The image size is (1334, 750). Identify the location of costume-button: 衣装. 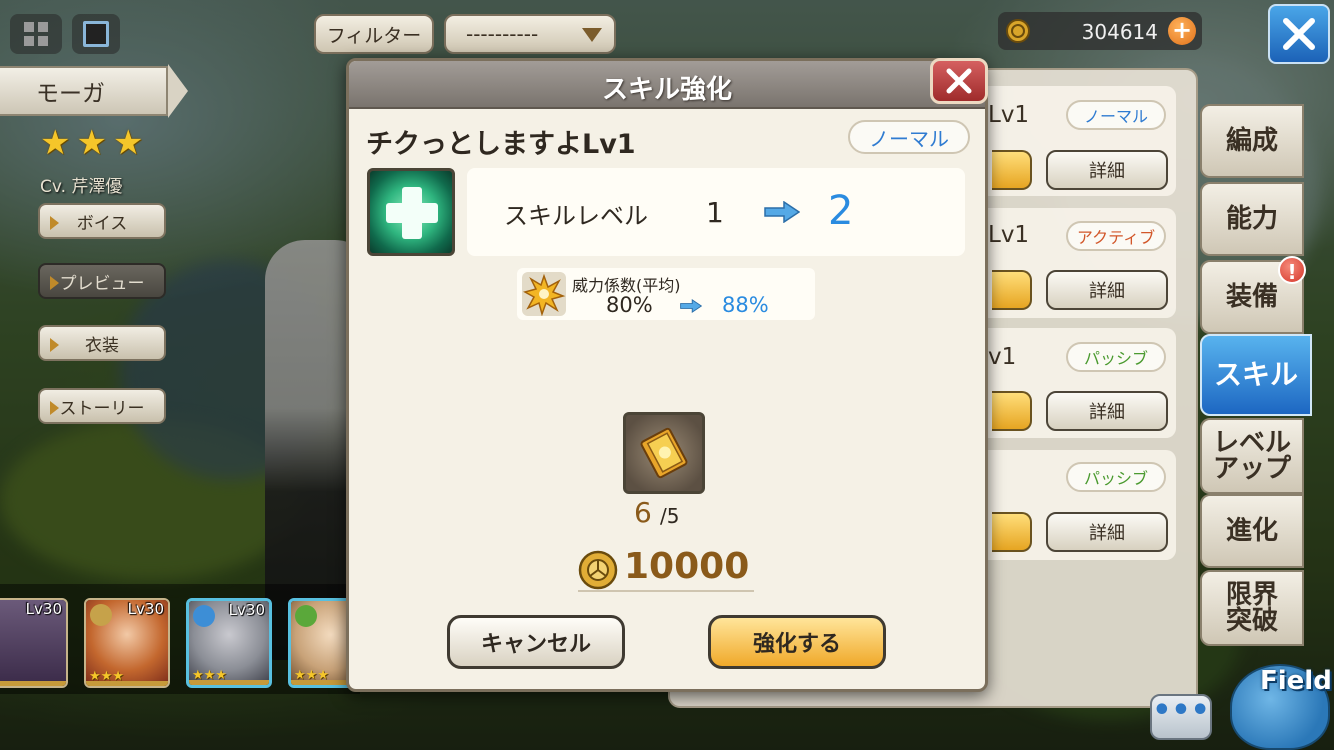
(102, 343).